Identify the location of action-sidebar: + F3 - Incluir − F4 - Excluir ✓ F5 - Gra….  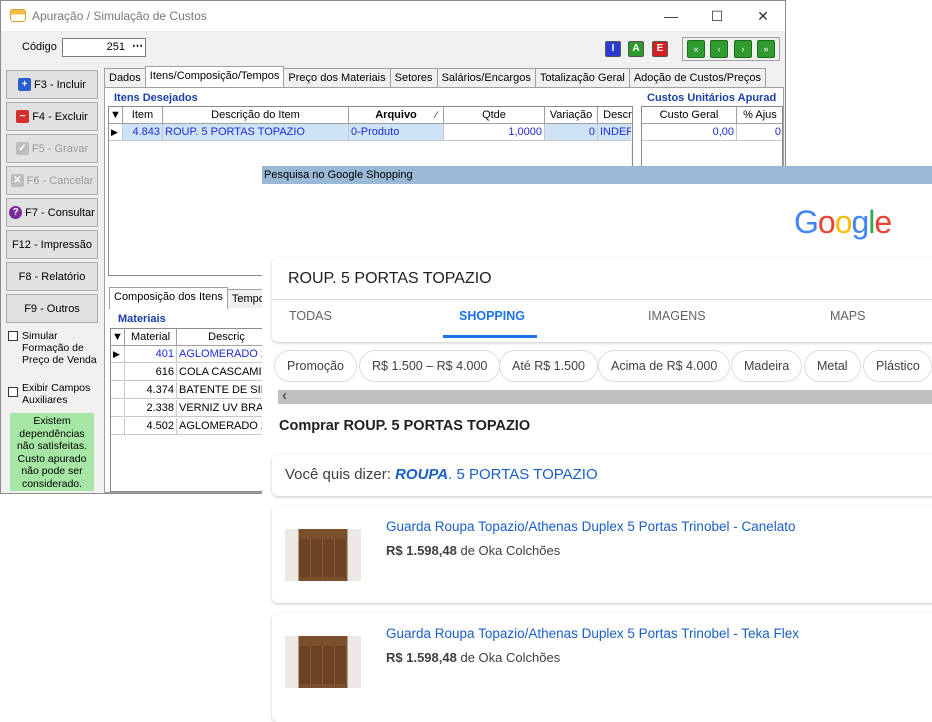
(51, 281).